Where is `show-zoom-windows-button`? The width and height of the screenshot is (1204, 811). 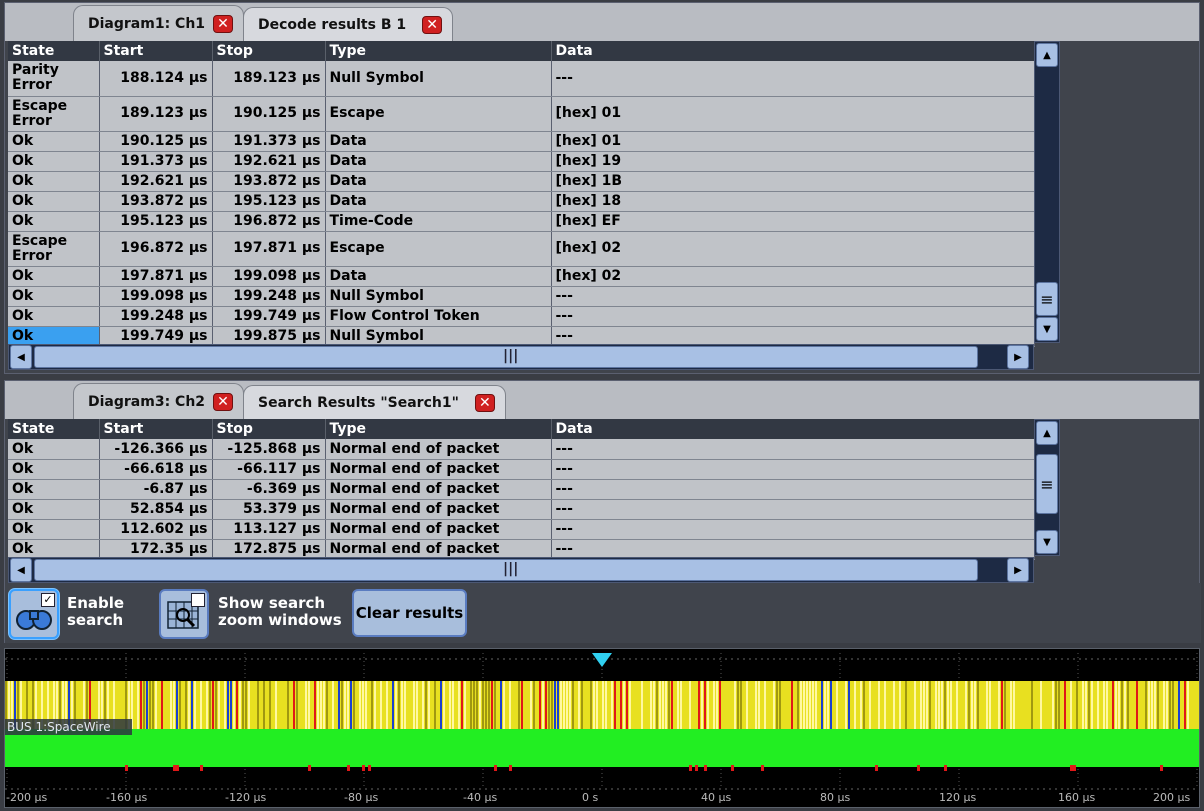 show-zoom-windows-button is located at coordinates (184, 614).